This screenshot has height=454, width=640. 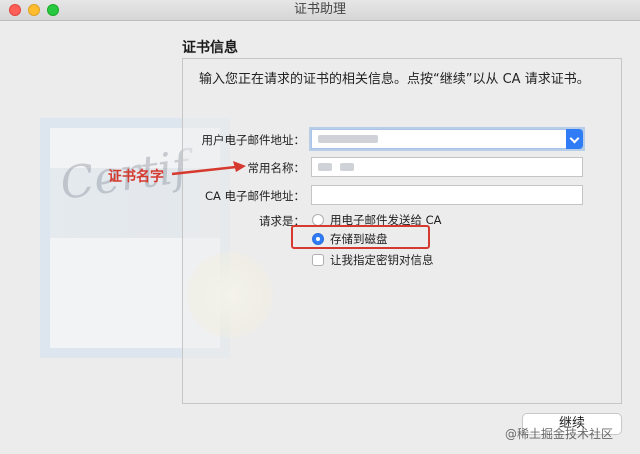 I want to click on checkbox-specify-key-pair, so click(x=318, y=260).